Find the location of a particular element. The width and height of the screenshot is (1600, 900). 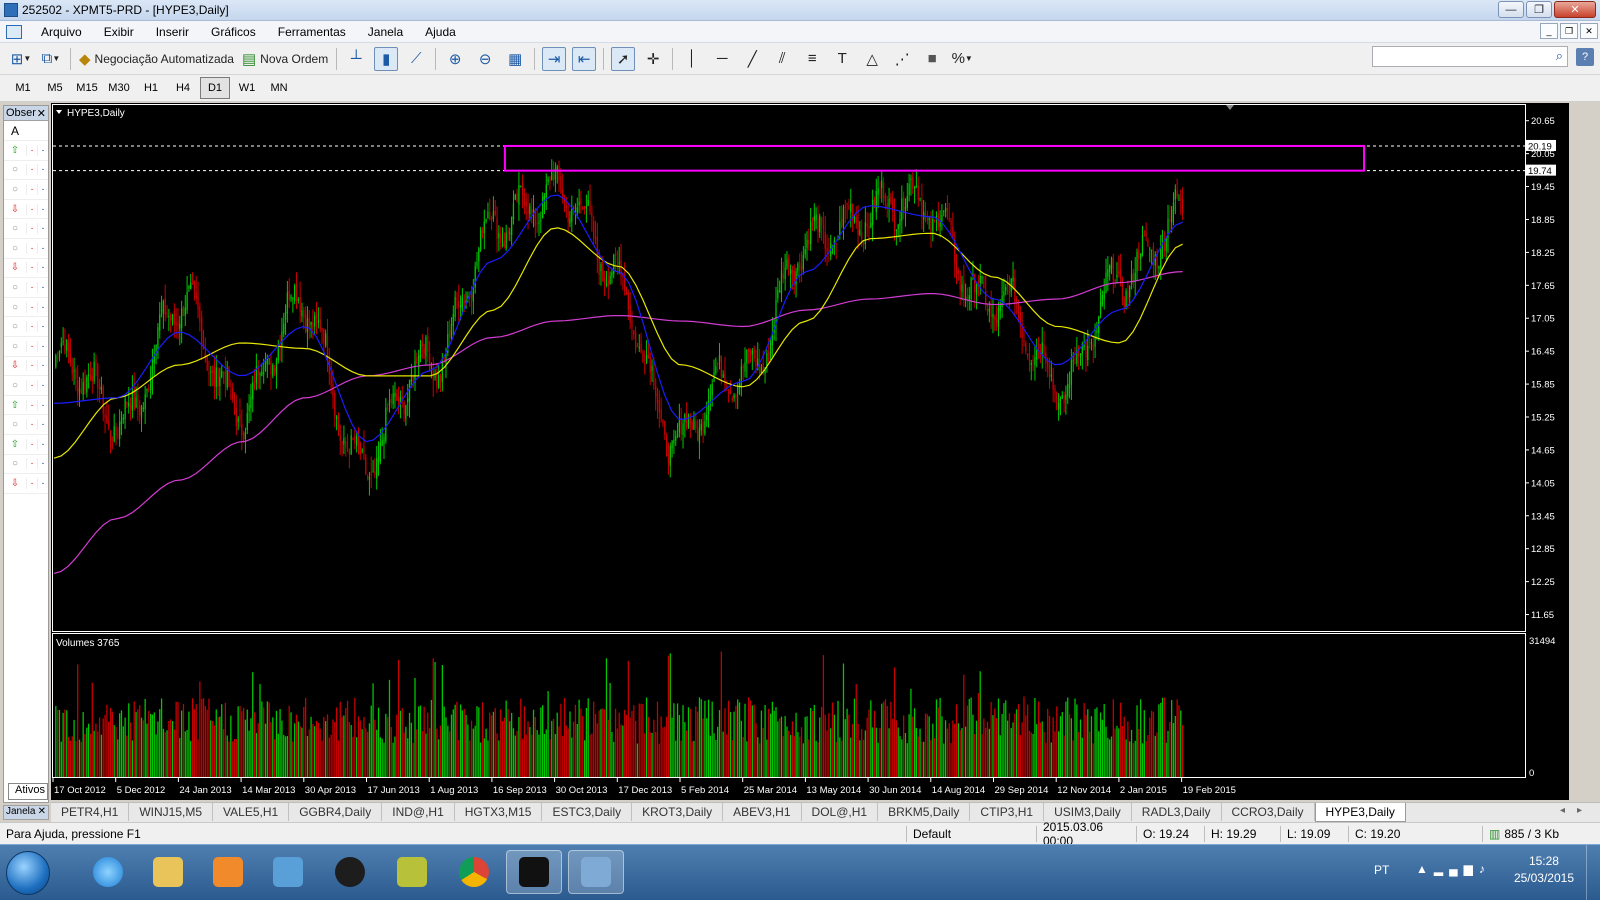

network-icon: ▂▄▆ is located at coordinates (1456, 869).